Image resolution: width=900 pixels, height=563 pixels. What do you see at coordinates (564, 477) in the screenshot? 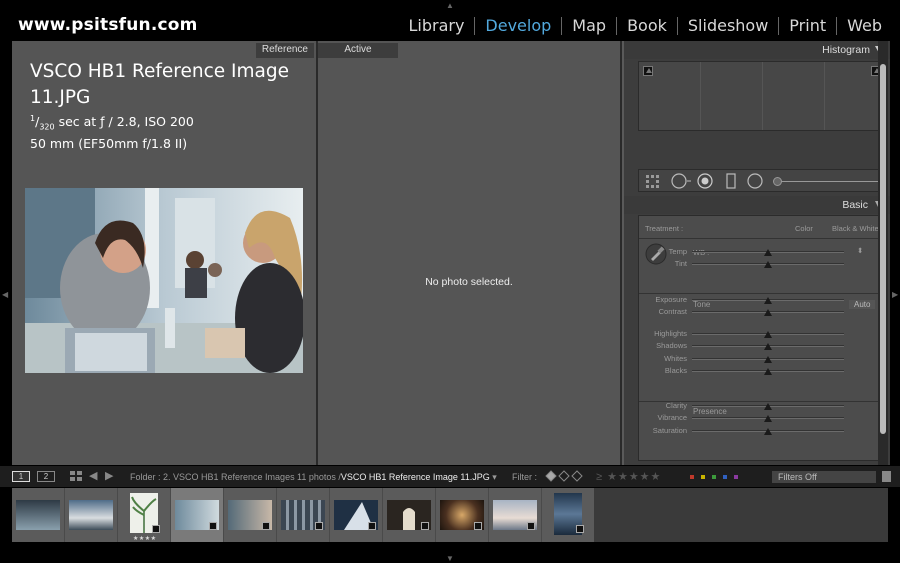
I see `flag-filter-icons` at bounding box center [564, 477].